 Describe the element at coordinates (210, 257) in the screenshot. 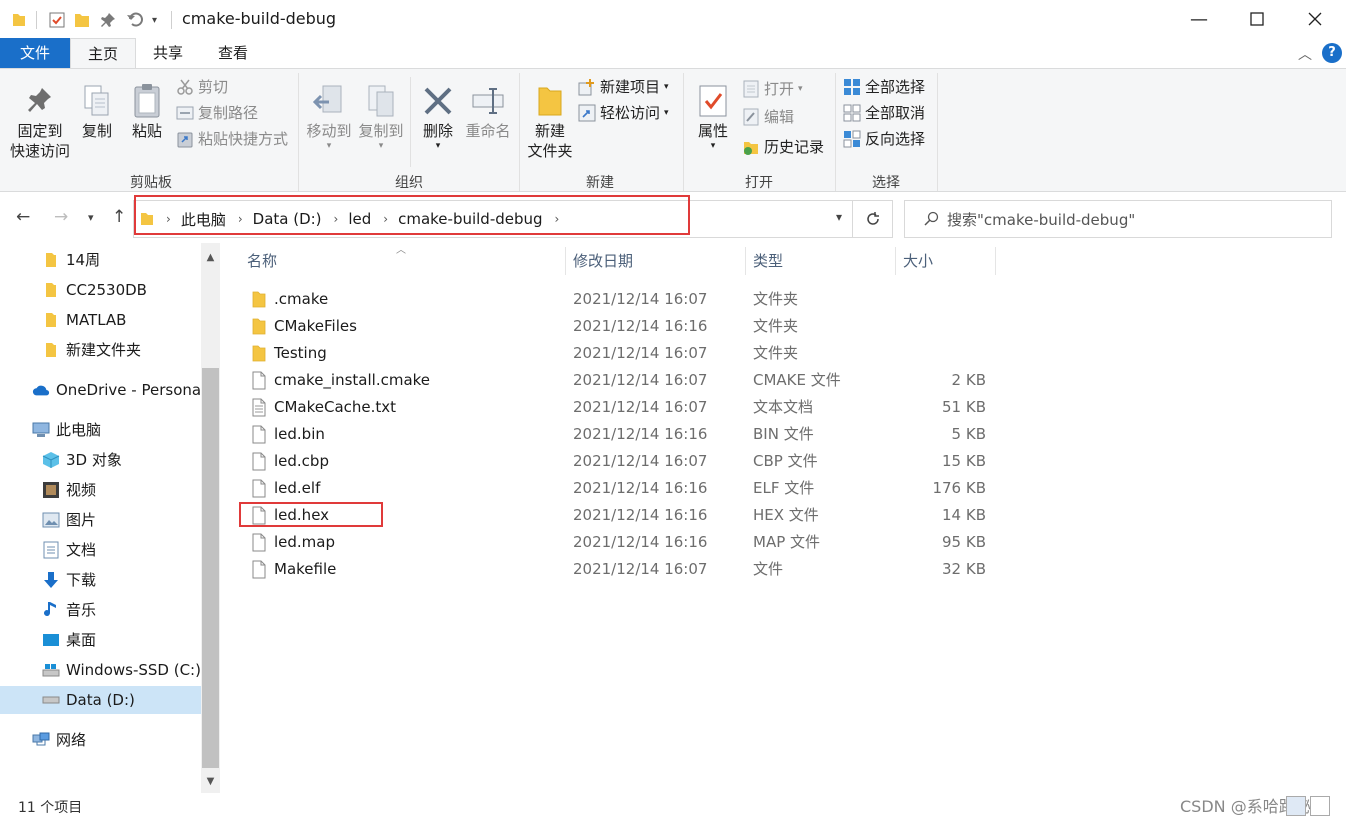

I see `scroll-up-arrow-icon: ▲` at that location.